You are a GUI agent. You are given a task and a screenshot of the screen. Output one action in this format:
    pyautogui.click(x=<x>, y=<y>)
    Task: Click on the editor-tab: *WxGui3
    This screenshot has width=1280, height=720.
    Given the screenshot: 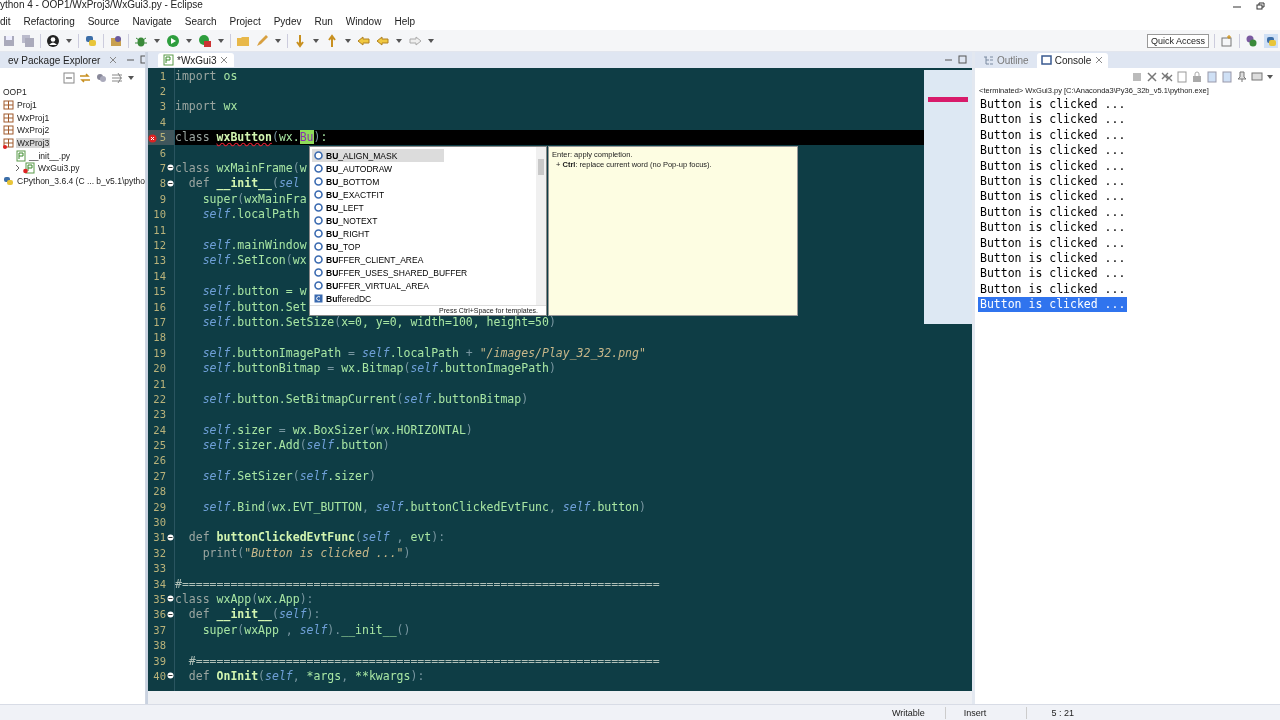 What is the action you would take?
    pyautogui.click(x=196, y=60)
    